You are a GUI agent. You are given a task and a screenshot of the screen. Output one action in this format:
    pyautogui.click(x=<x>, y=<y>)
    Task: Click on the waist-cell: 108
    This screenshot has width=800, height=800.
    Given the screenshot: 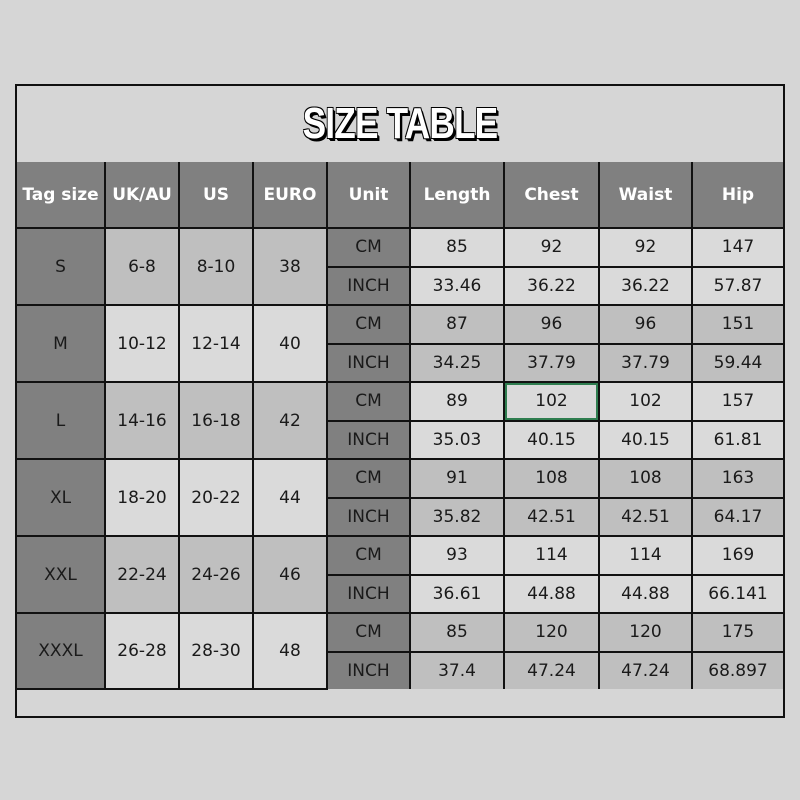 What is the action you would take?
    pyautogui.click(x=645, y=478)
    